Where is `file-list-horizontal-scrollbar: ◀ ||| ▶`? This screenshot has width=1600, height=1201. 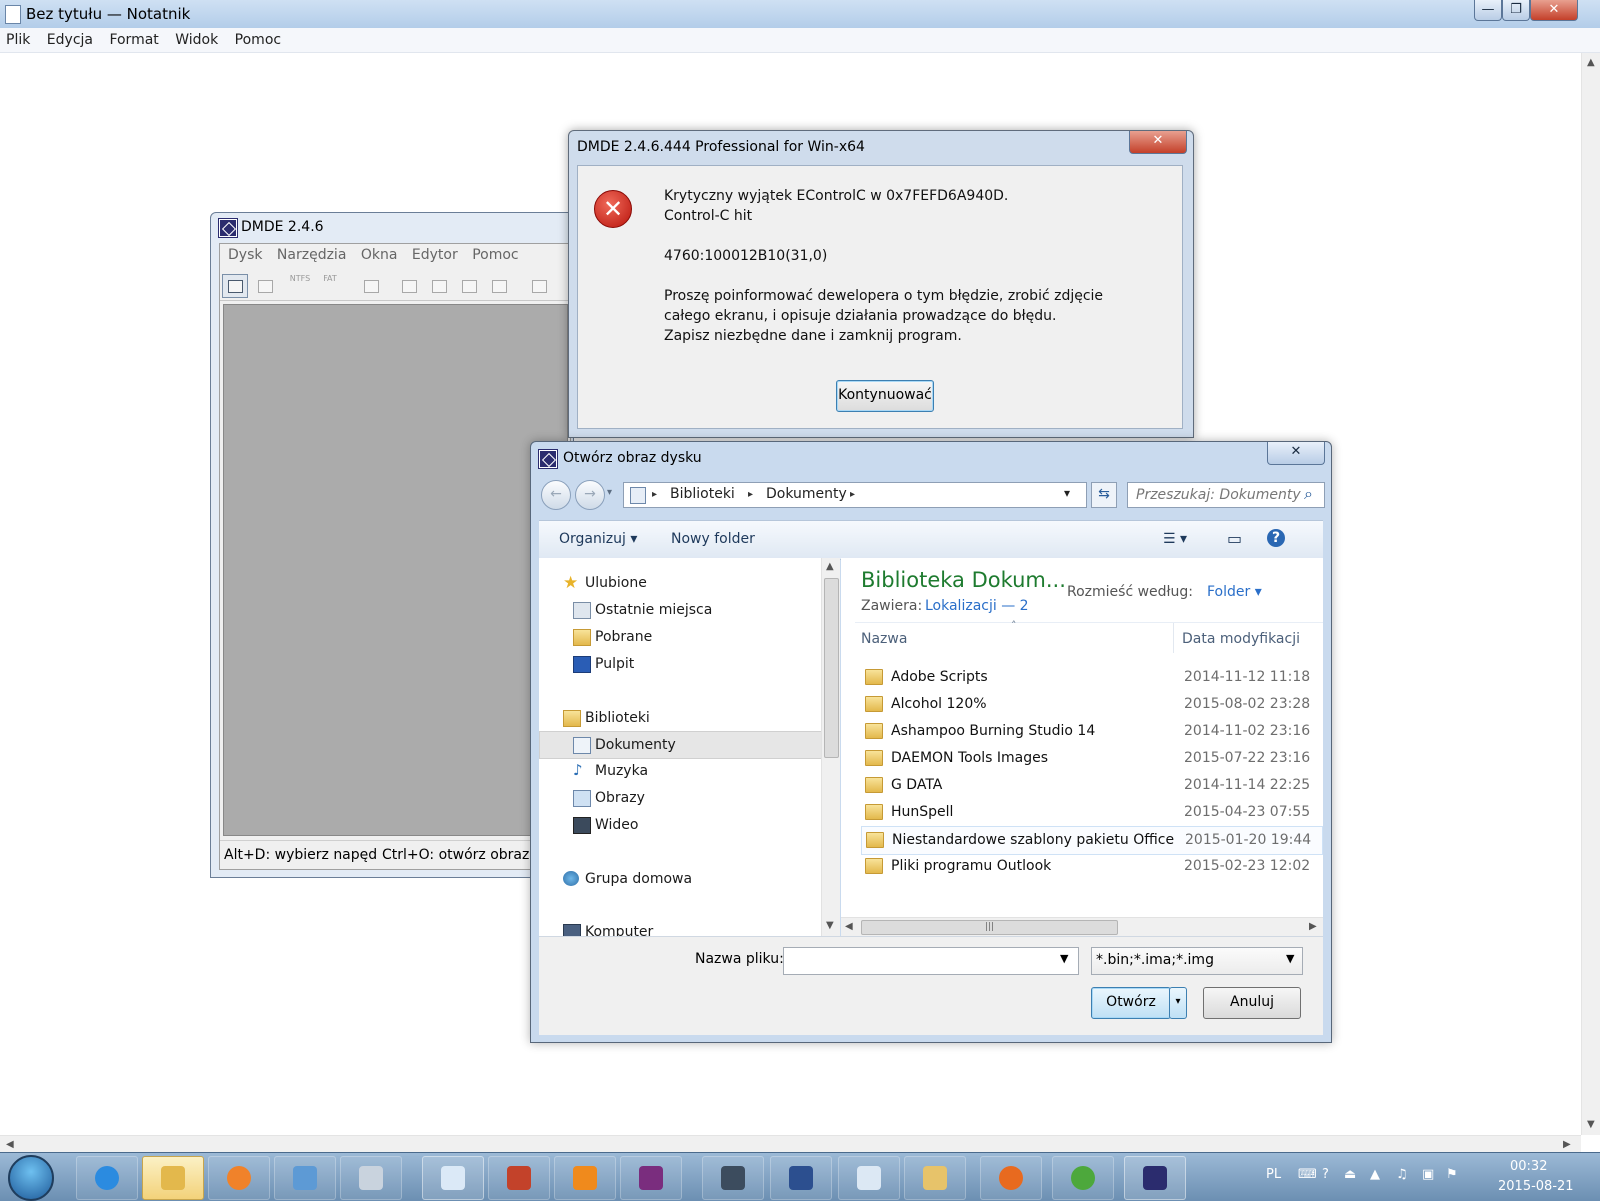
file-list-horizontal-scrollbar: ◀ ||| ▶ is located at coordinates (1082, 926).